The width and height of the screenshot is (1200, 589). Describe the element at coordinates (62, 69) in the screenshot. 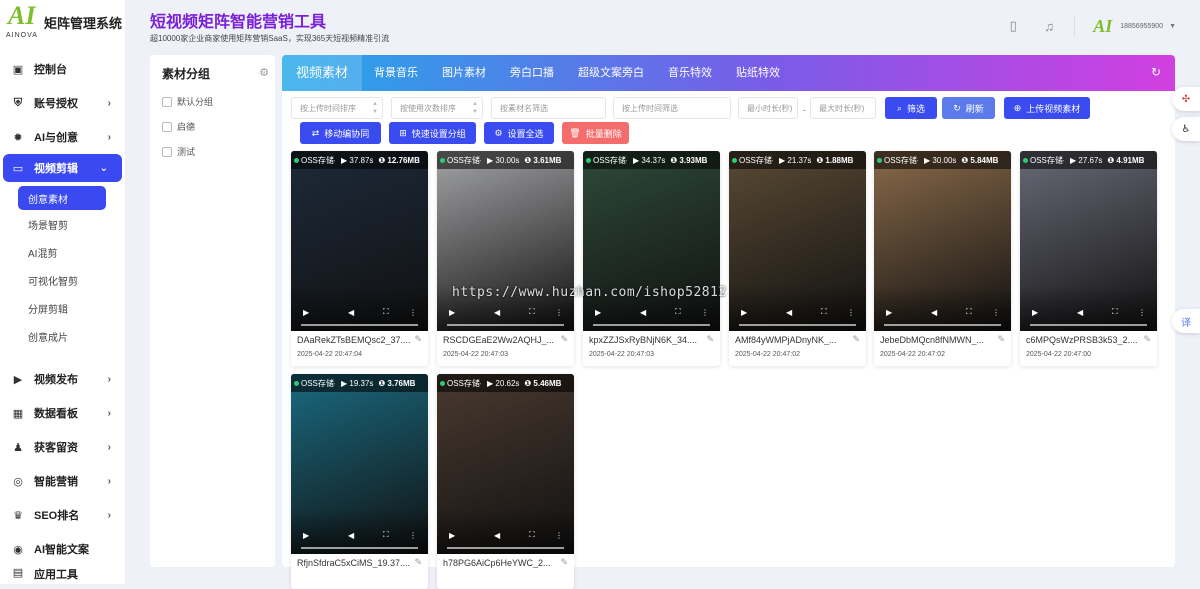

I see `nav-item-console: ▣ 控制台` at that location.